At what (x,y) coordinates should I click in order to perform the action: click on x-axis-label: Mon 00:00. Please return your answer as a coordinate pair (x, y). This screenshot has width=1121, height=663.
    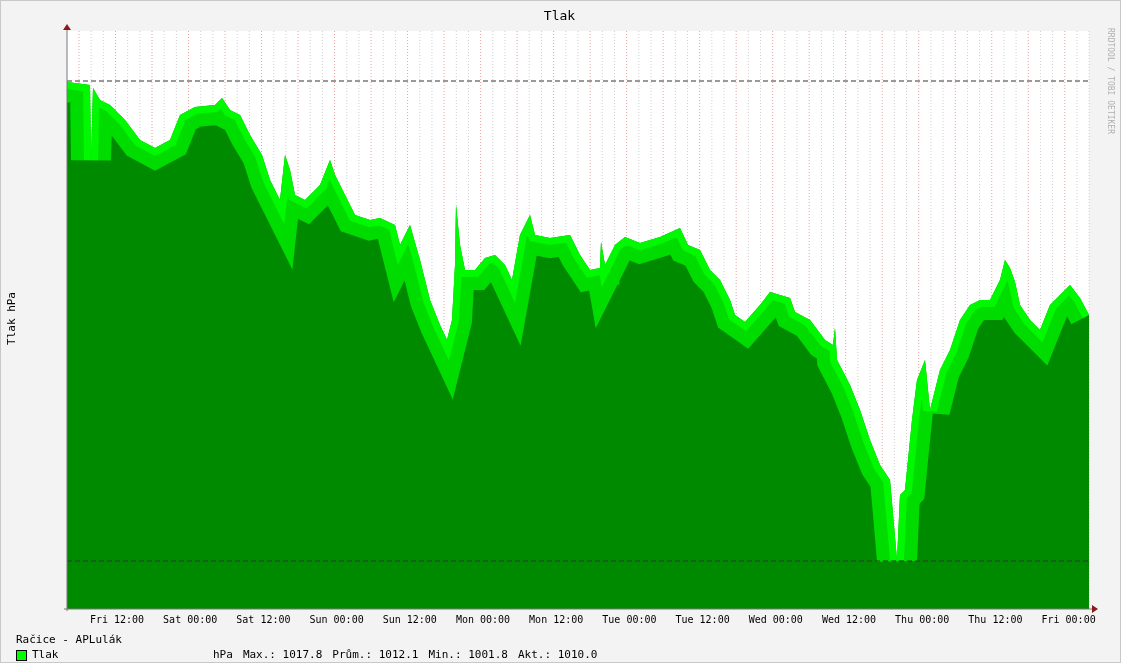
    Looking at the image, I should click on (483, 619).